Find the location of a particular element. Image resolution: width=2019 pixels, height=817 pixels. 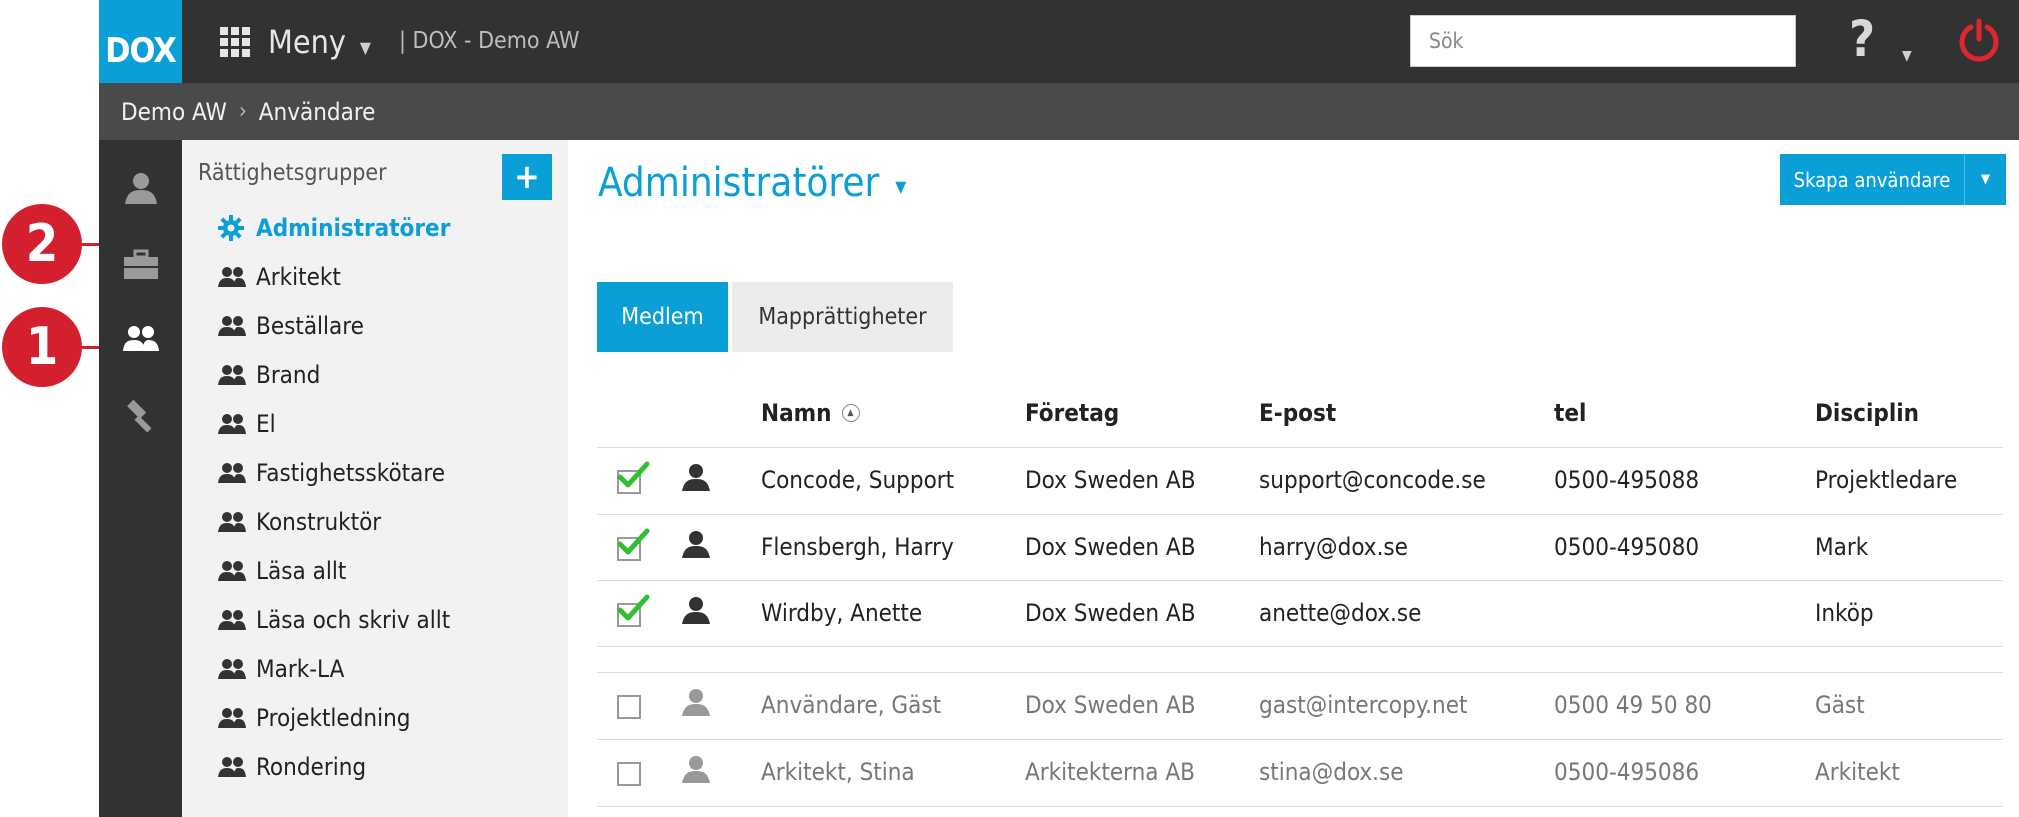

create-user-dropdown-icon: ▼ is located at coordinates (1985, 179).